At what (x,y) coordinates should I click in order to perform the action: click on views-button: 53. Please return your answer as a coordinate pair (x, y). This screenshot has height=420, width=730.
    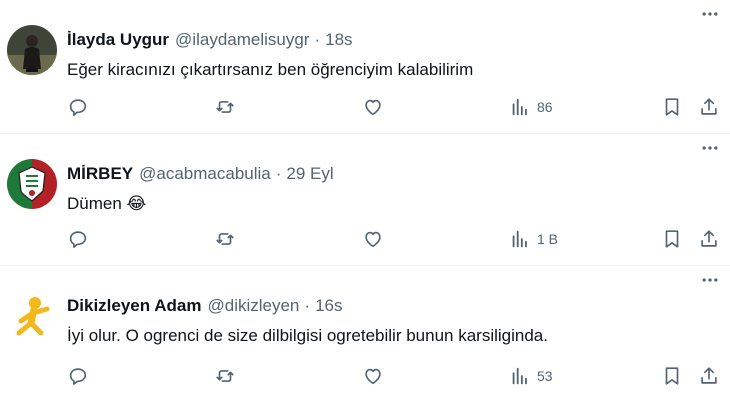
    Looking at the image, I should click on (531, 376).